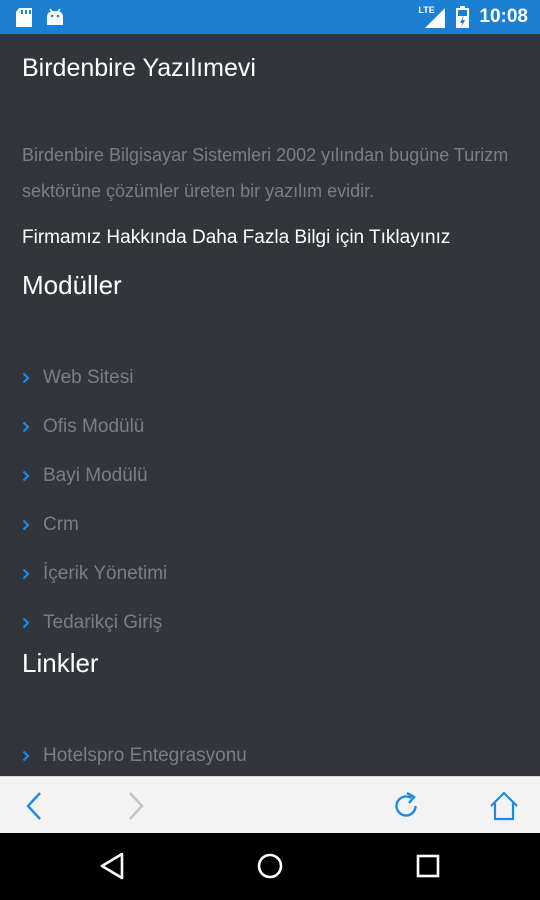 Image resolution: width=540 pixels, height=900 pixels. Describe the element at coordinates (94, 524) in the screenshot. I see `module-item-crm: Crm` at that location.